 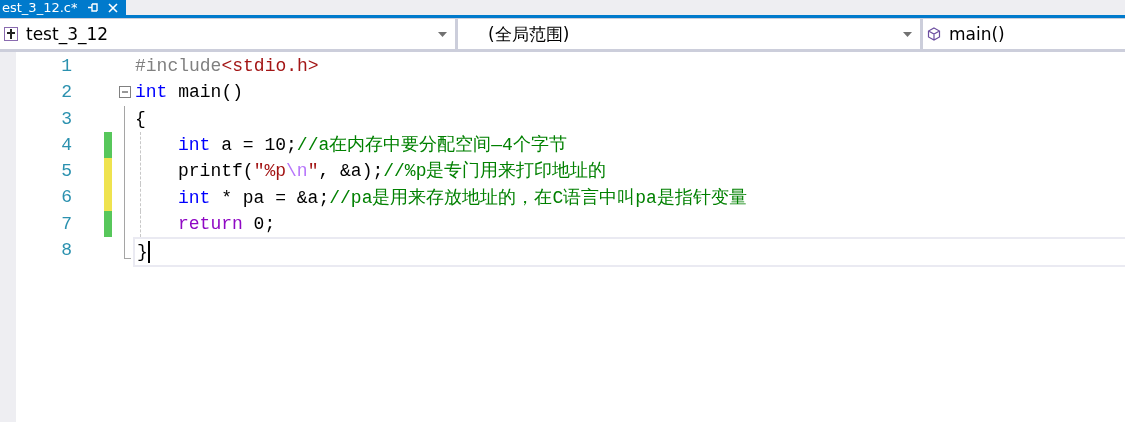 What do you see at coordinates (1024, 34) in the screenshot?
I see `member-dropdown: main()` at bounding box center [1024, 34].